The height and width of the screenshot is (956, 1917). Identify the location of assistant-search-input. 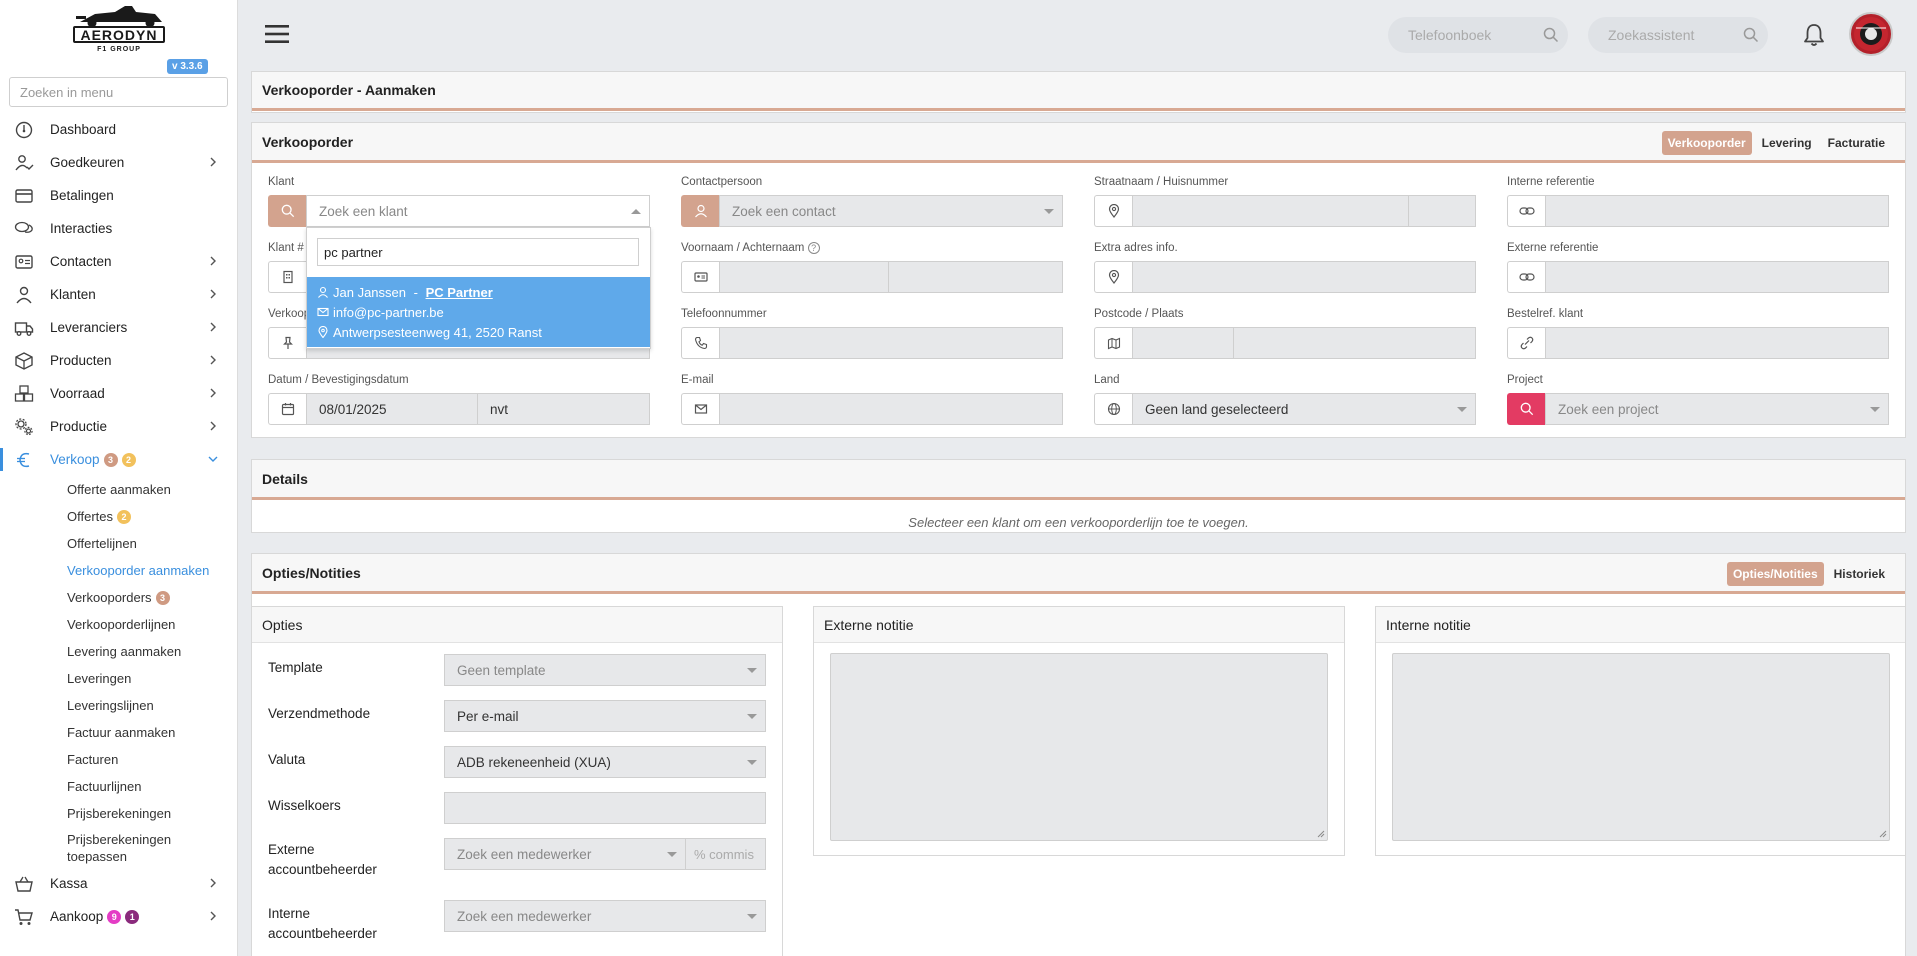
(1678, 35).